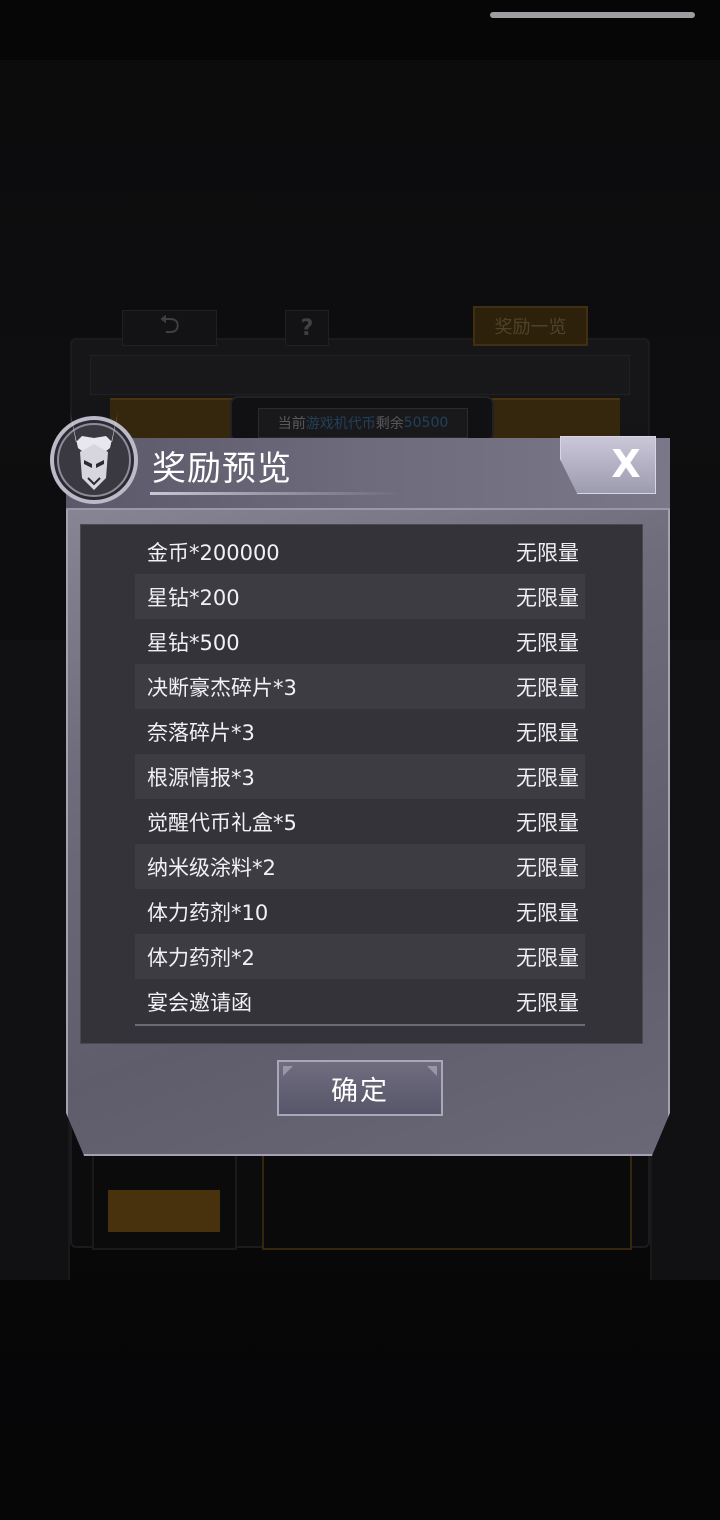 Image resolution: width=720 pixels, height=1520 pixels. Describe the element at coordinates (626, 464) in the screenshot. I see `close-icon: X` at that location.